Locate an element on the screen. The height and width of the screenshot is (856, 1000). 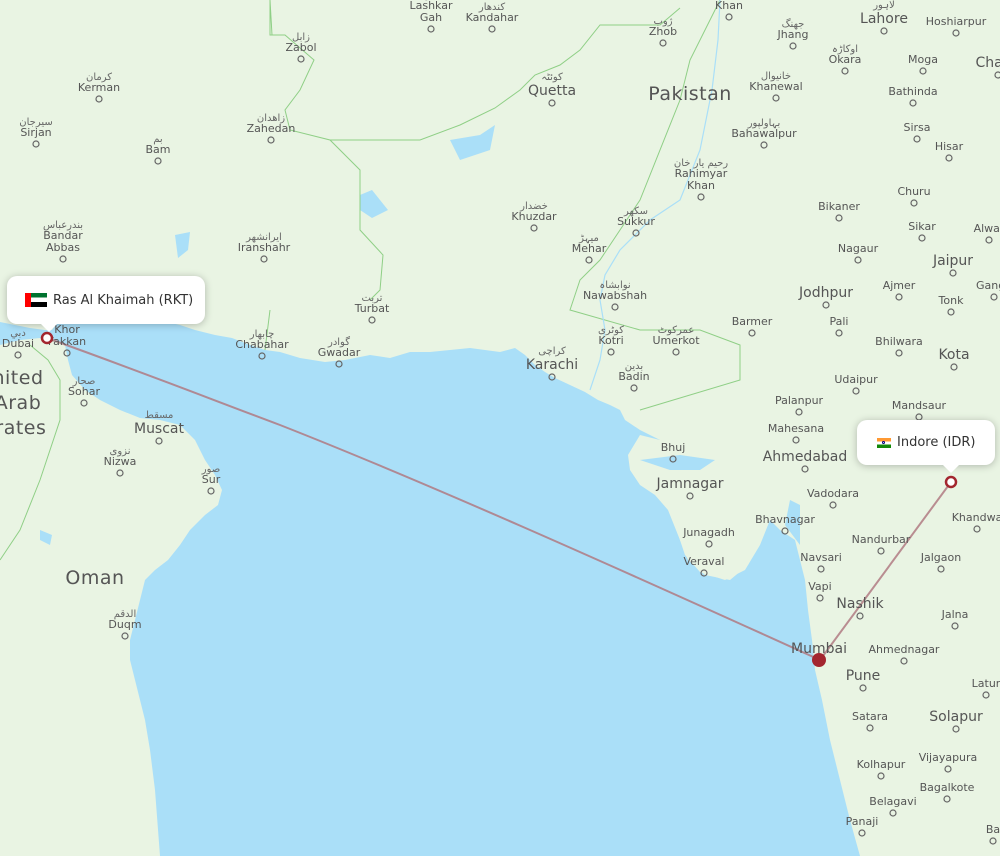
city-name: Churu is located at coordinates (913, 191).